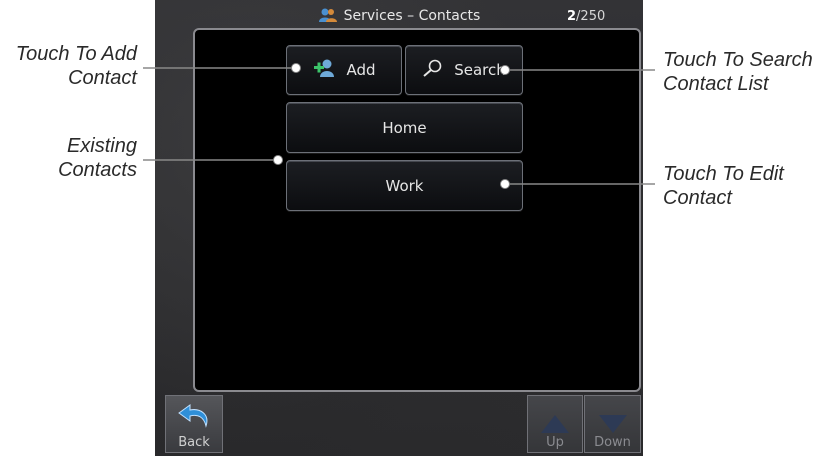  I want to click on down-button: Down, so click(612, 424).